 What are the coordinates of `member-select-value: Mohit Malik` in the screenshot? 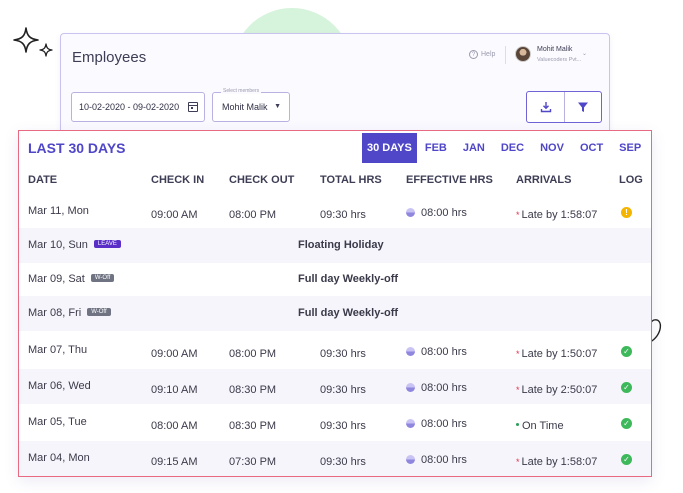 It's located at (245, 107).